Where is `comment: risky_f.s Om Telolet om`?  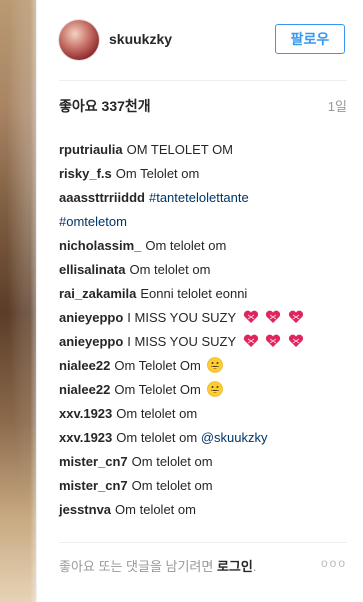 comment: risky_f.s Om Telolet om is located at coordinates (203, 174).